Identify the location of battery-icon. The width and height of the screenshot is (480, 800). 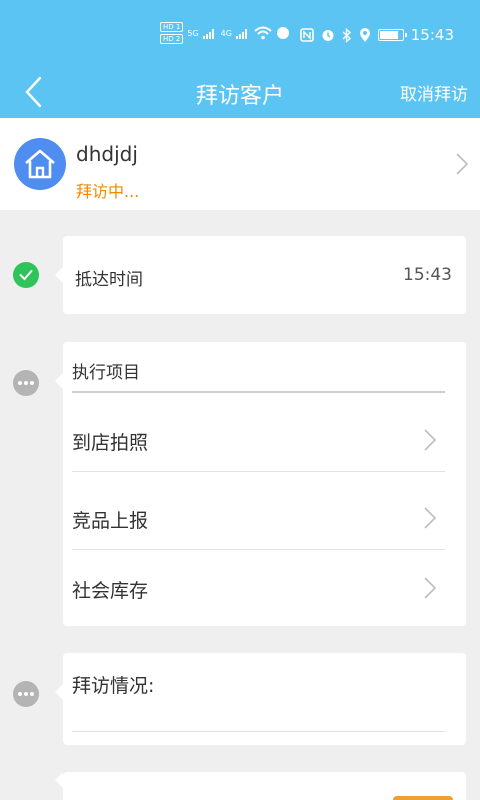
(392, 35).